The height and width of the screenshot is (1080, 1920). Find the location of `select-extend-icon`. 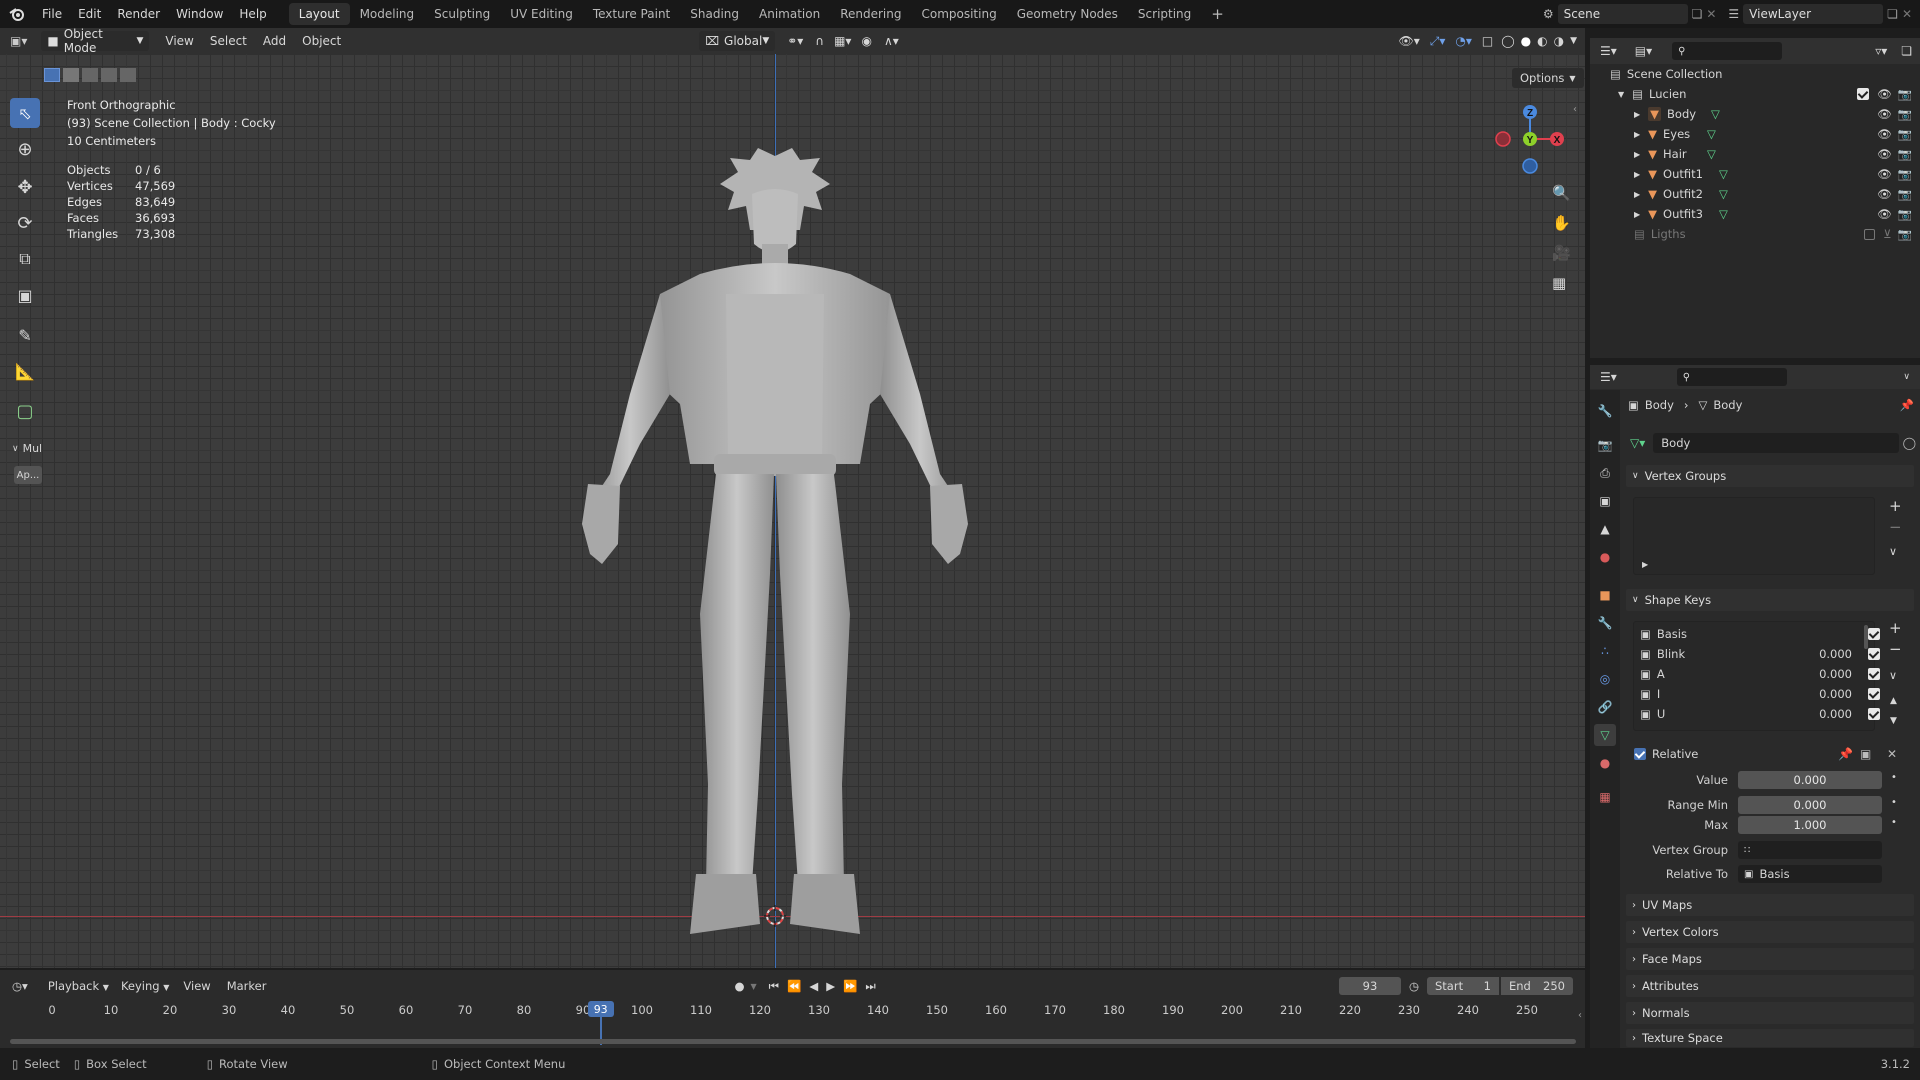

select-extend-icon is located at coordinates (71, 75).